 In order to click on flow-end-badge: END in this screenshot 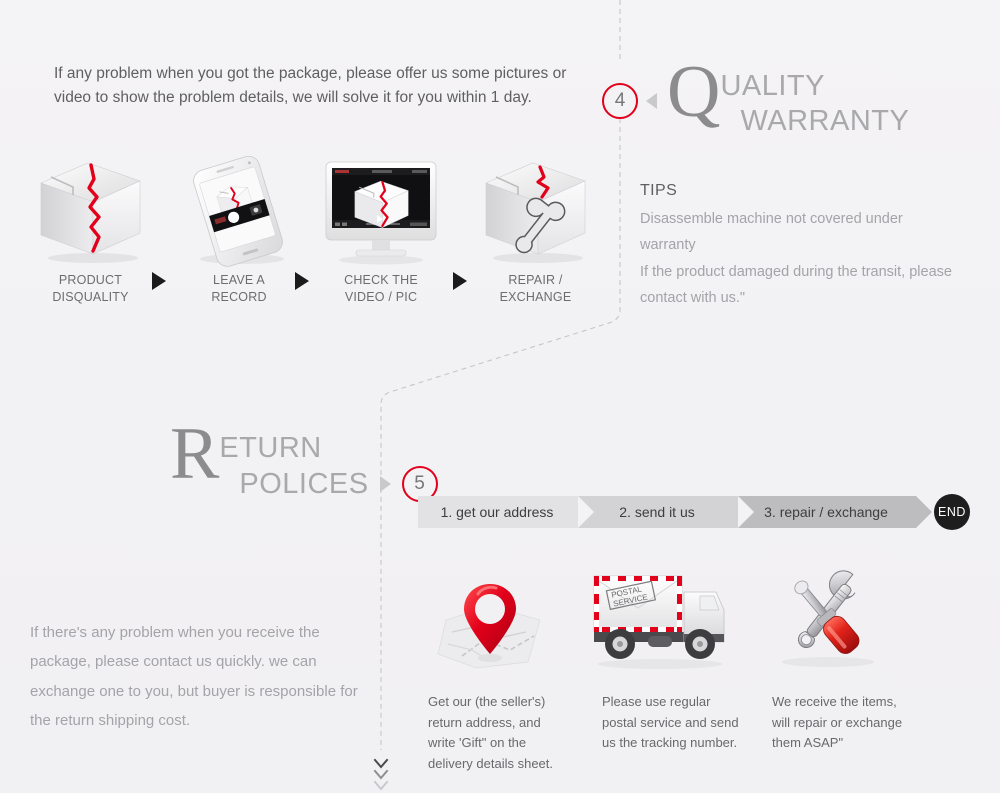, I will do `click(952, 512)`.